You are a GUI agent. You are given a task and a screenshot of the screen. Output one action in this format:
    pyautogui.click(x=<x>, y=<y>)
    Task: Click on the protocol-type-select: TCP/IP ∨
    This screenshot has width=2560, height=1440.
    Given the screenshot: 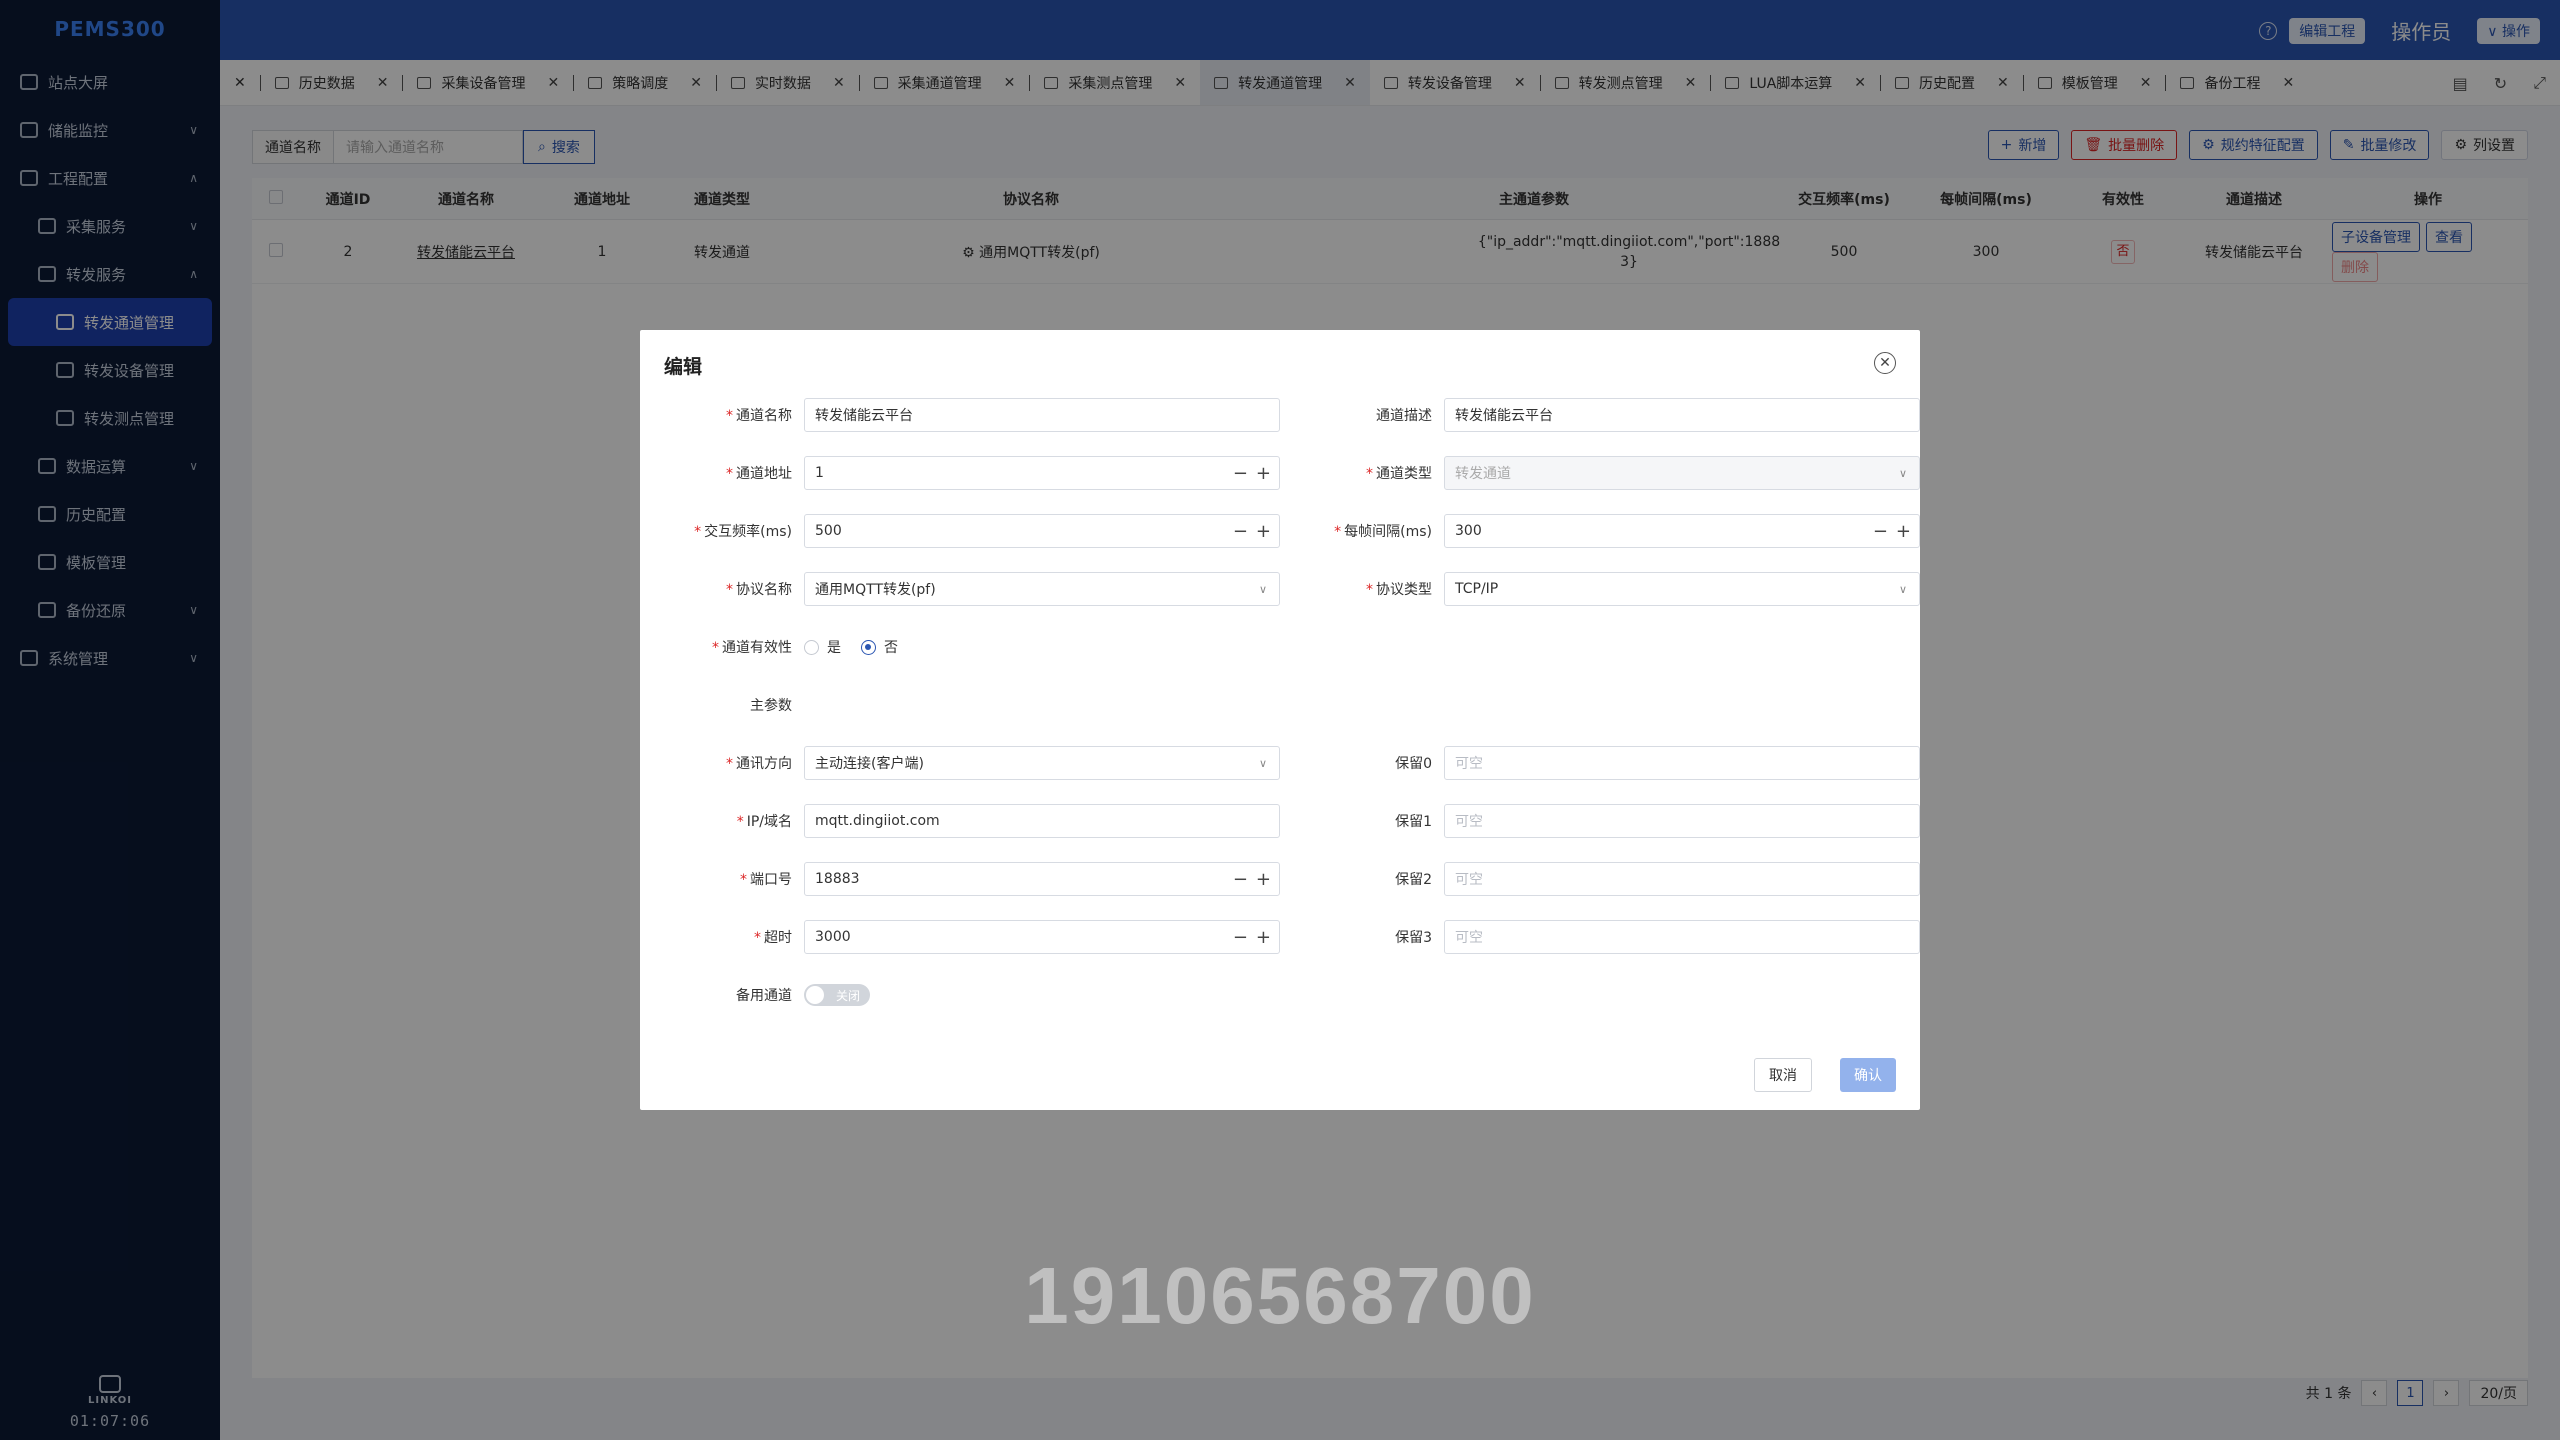 What is the action you would take?
    pyautogui.click(x=1682, y=589)
    